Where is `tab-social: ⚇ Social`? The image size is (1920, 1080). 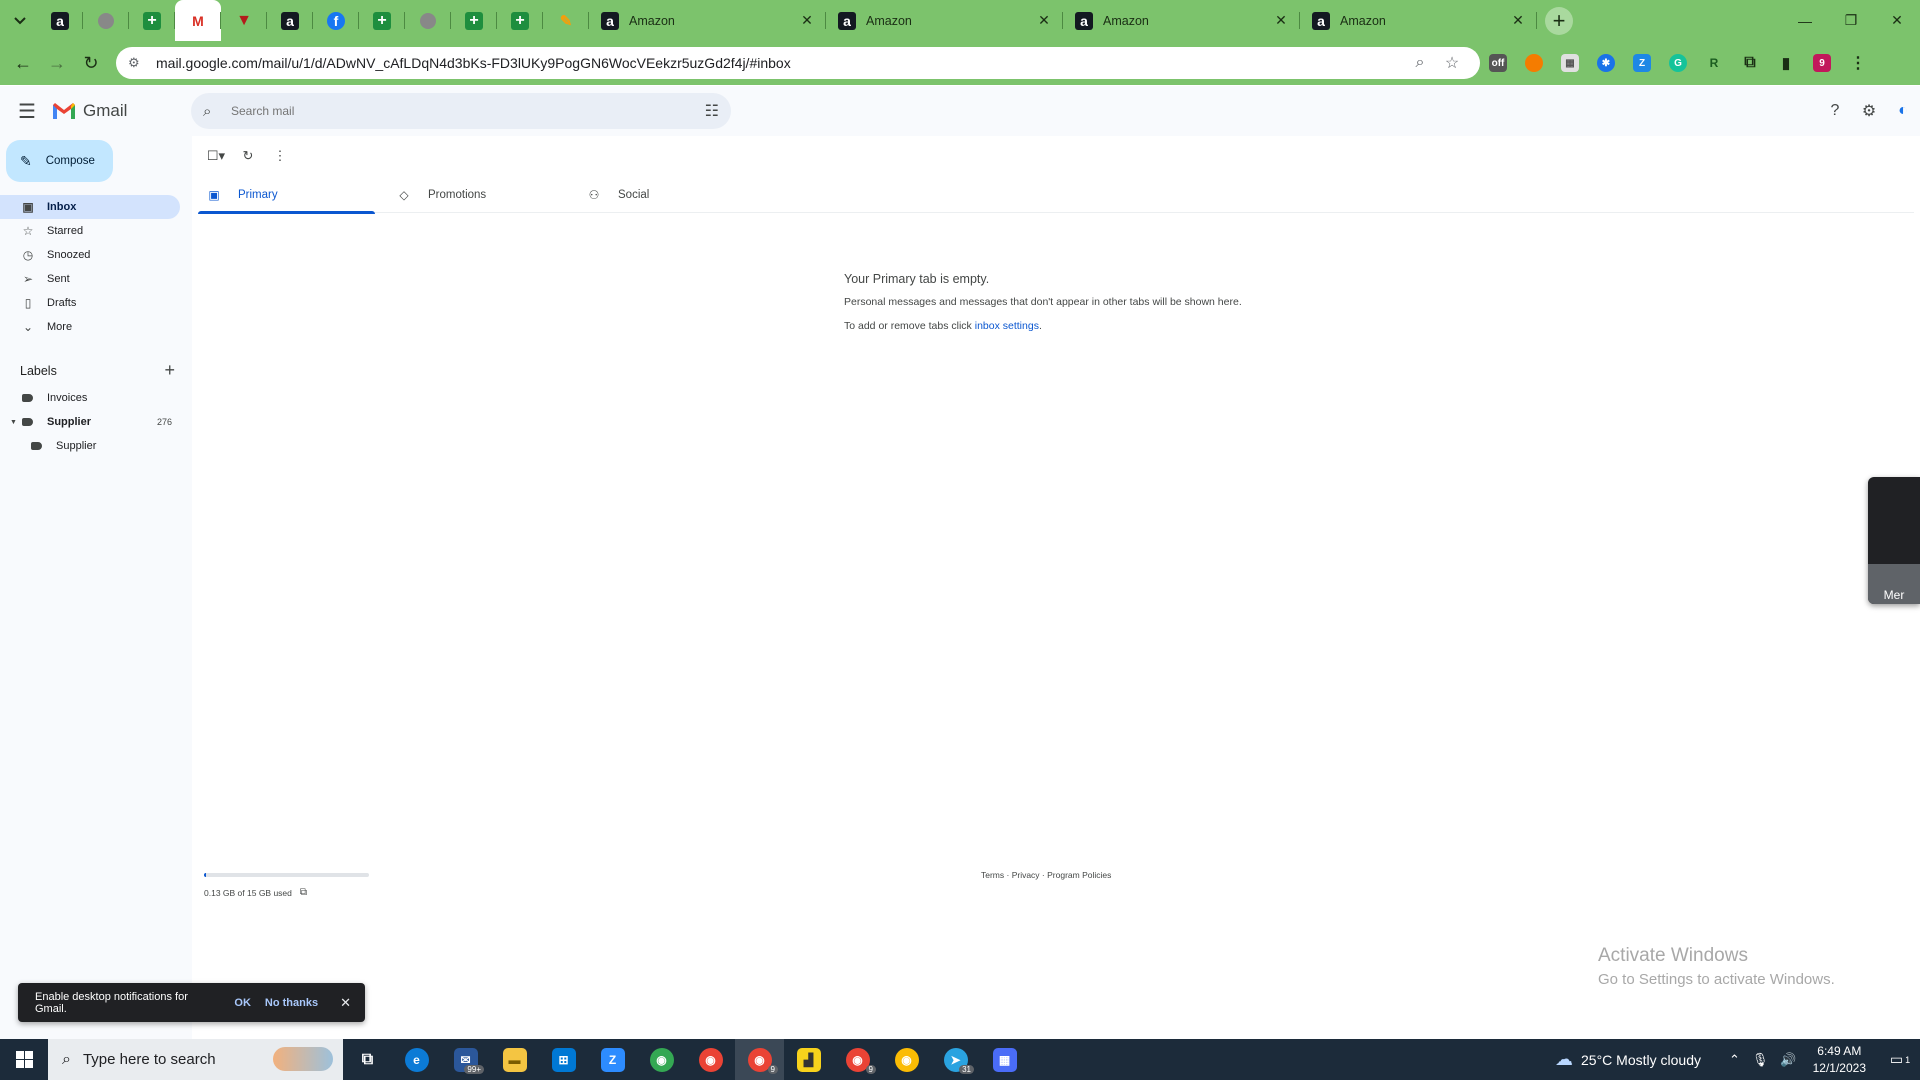
tab-social: ⚇ Social is located at coordinates (666, 194).